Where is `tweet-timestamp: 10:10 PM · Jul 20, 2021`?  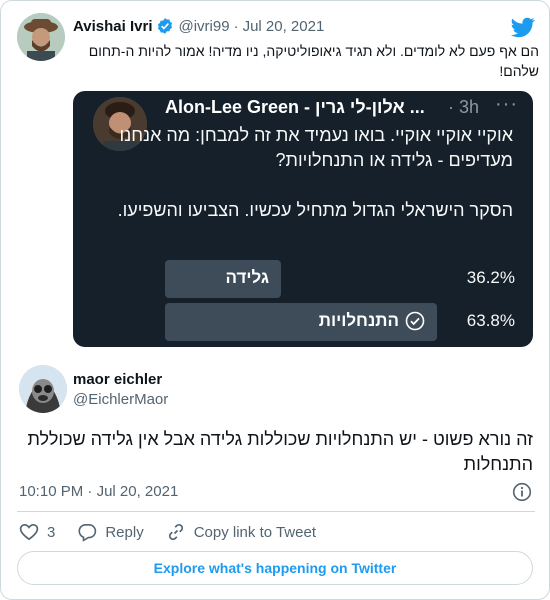 tweet-timestamp: 10:10 PM · Jul 20, 2021 is located at coordinates (98, 491).